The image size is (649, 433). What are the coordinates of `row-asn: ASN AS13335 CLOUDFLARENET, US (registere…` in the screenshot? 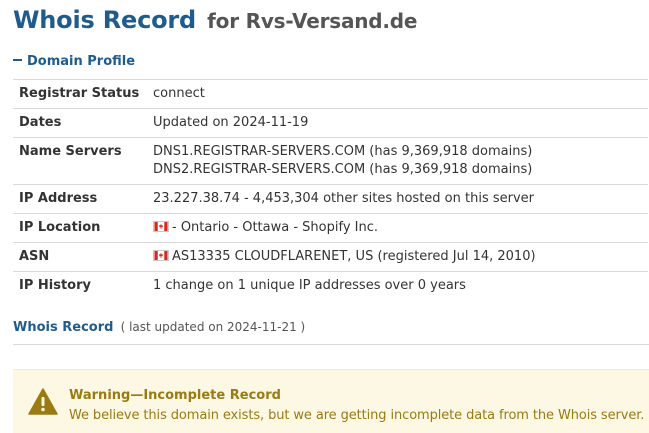 It's located at (330, 257).